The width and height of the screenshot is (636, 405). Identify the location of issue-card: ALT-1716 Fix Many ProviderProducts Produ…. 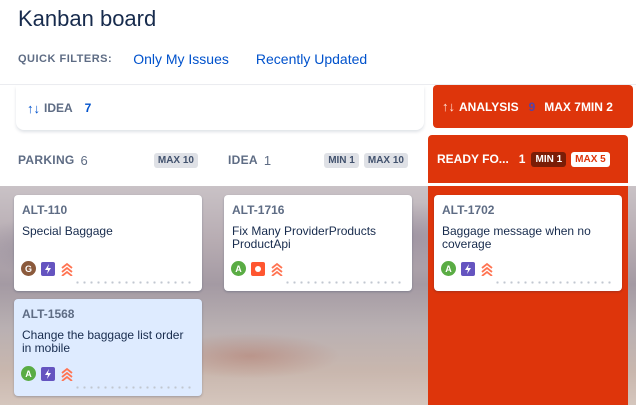
(318, 243).